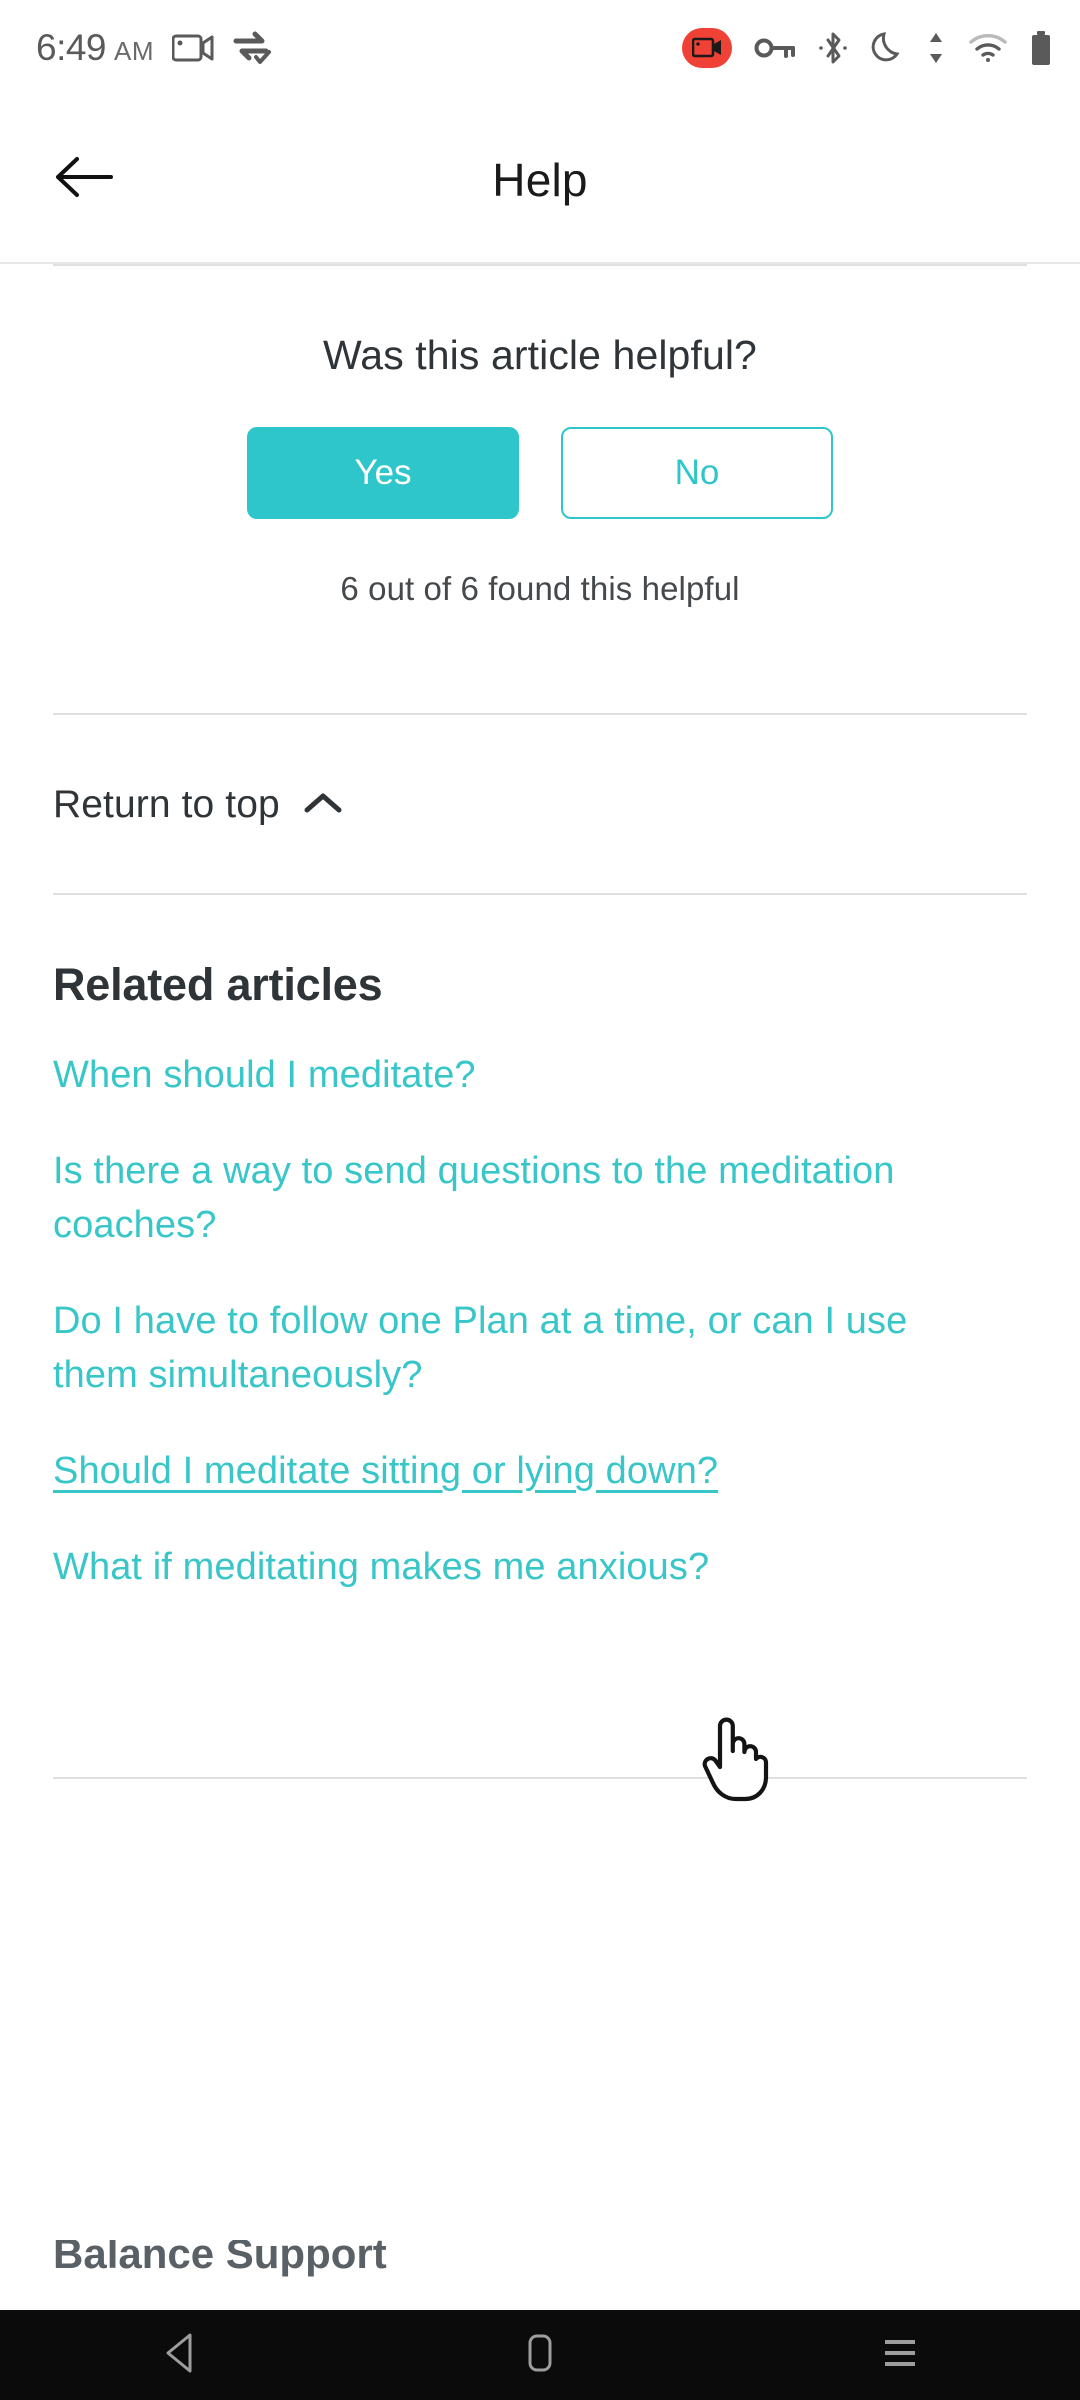 The height and width of the screenshot is (2400, 1080). Describe the element at coordinates (540, 588) in the screenshot. I see `vote-count-text: 6 out of 6 found this helpful` at that location.